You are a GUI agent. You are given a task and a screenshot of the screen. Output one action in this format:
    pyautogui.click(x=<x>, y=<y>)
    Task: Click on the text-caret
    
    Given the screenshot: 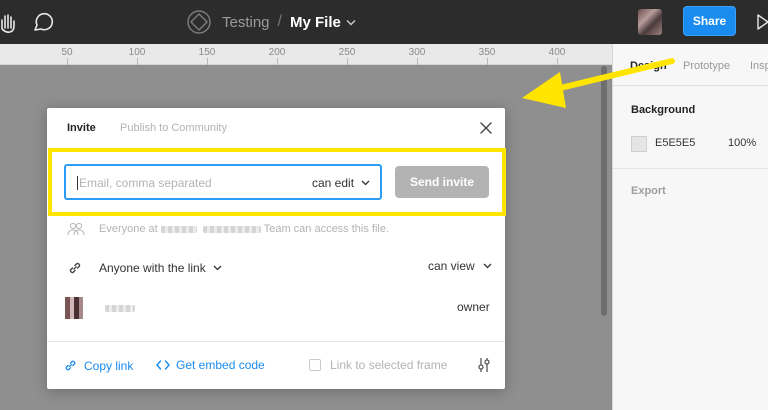 What is the action you would take?
    pyautogui.click(x=77, y=183)
    